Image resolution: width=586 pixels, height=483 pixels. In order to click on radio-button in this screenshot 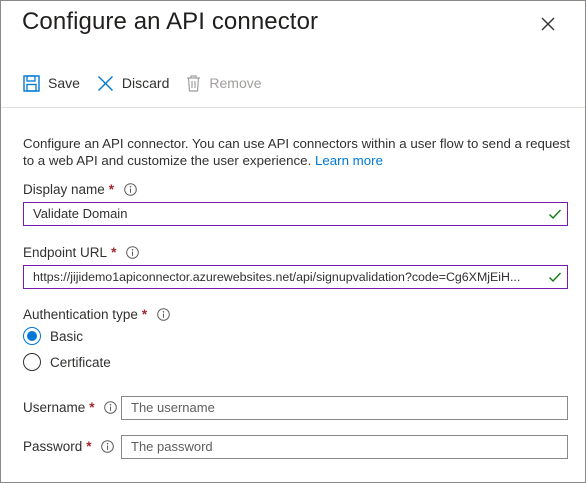, I will do `click(32, 362)`.